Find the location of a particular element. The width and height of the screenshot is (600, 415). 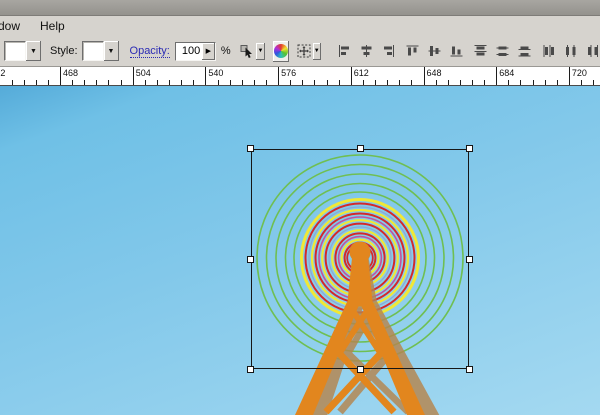

tool-options-bar: ▼ Style: ▼ Opacity: ▶ % ▼ is located at coordinates (300, 51).